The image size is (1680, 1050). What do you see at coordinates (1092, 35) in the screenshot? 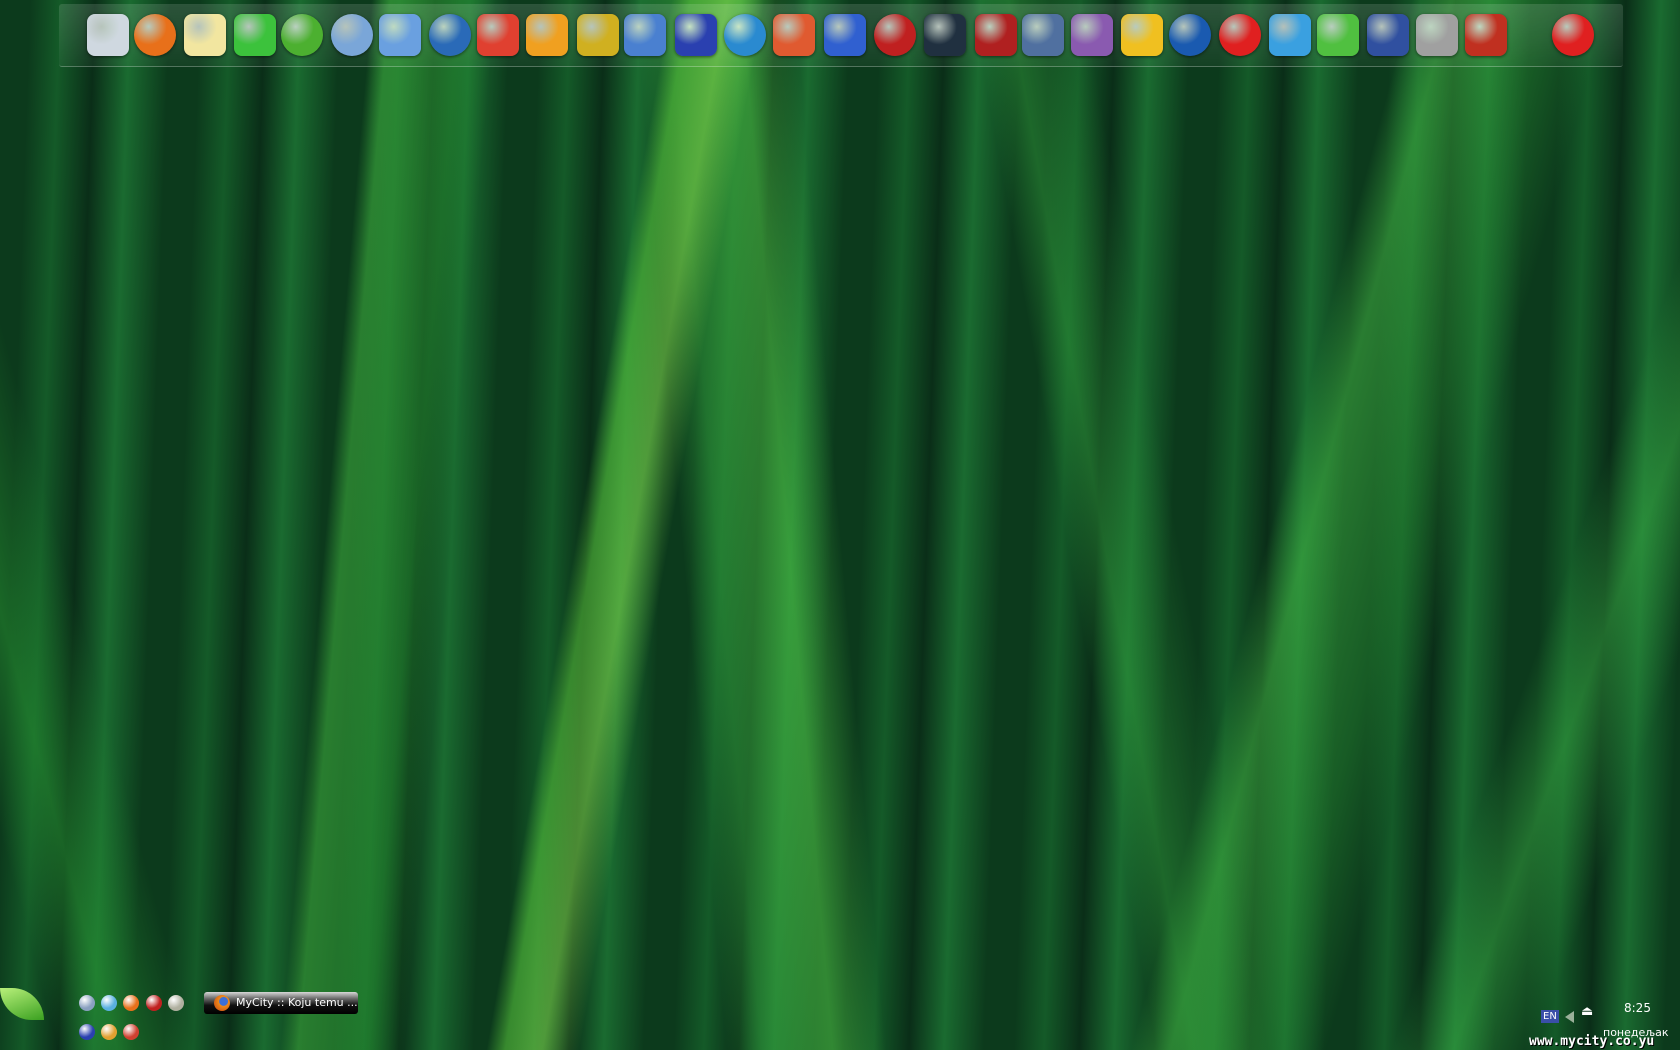
I see `winrar-icon` at bounding box center [1092, 35].